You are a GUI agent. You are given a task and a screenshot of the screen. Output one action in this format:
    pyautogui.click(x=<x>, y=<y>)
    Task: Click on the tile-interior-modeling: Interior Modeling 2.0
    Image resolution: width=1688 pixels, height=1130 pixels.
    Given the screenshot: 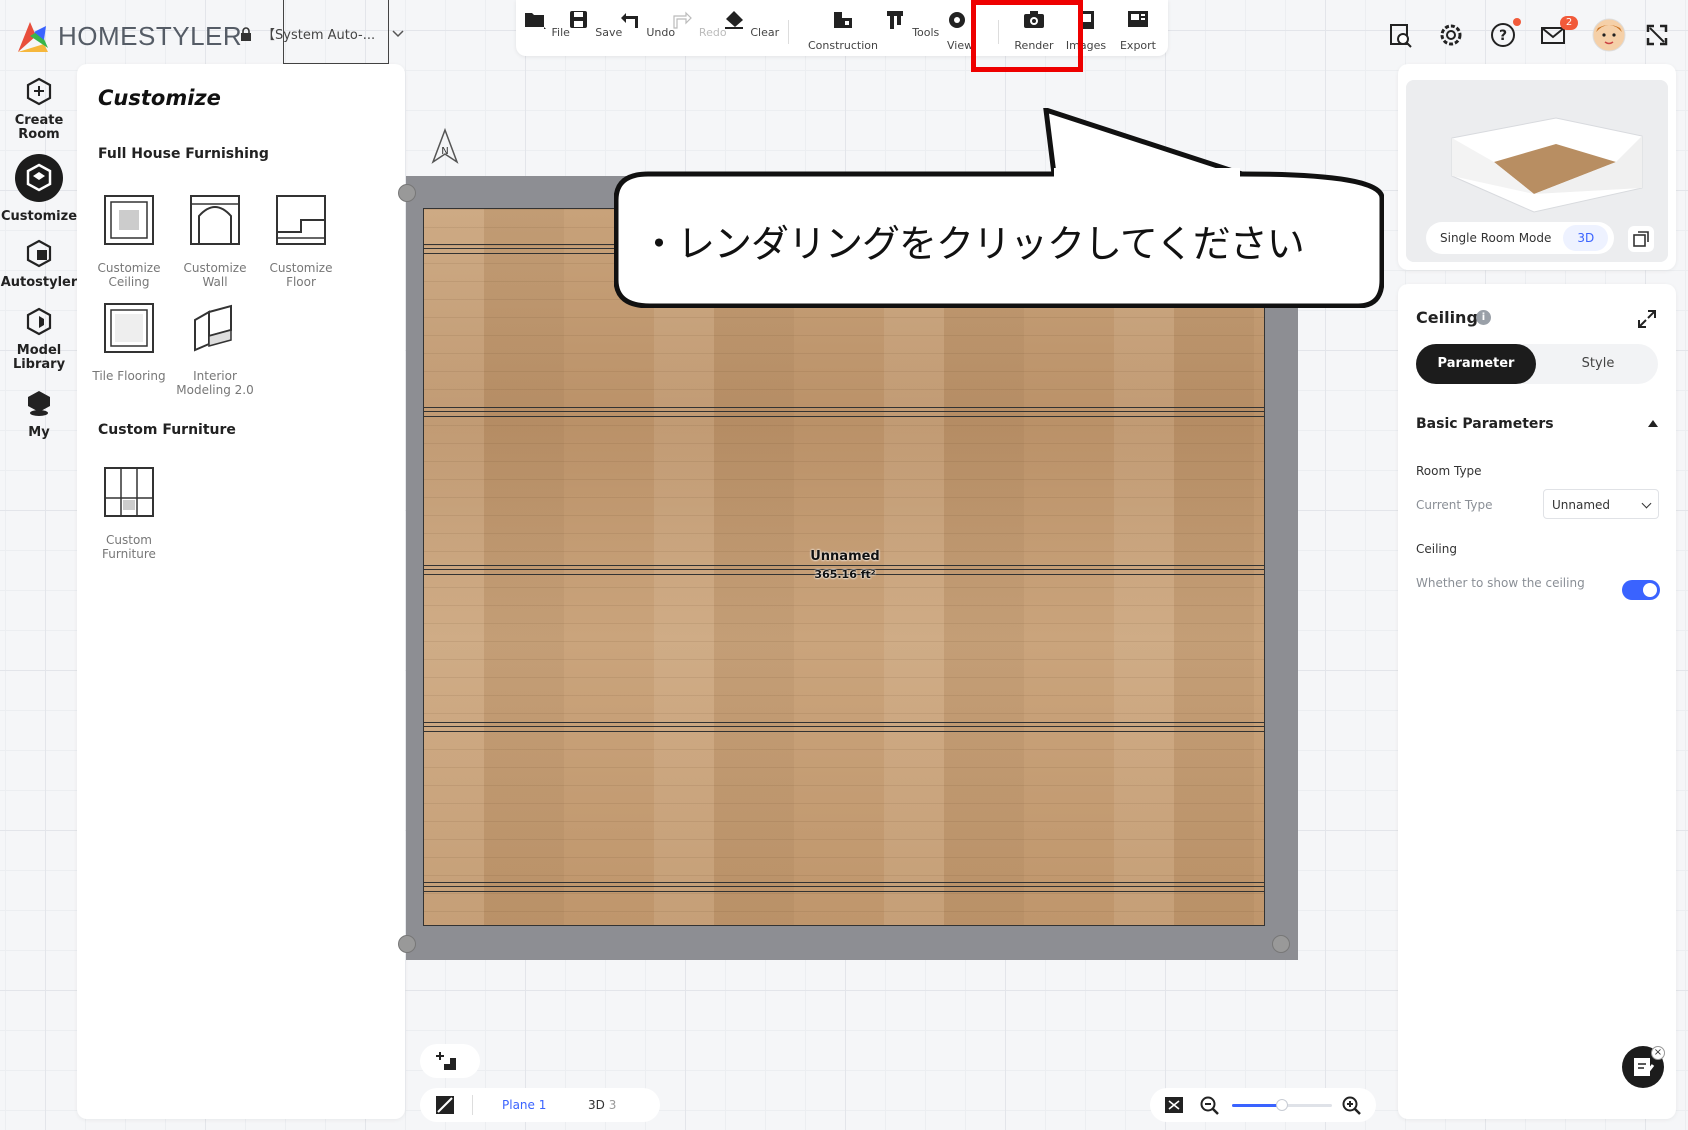 What is the action you would take?
    pyautogui.click(x=215, y=348)
    